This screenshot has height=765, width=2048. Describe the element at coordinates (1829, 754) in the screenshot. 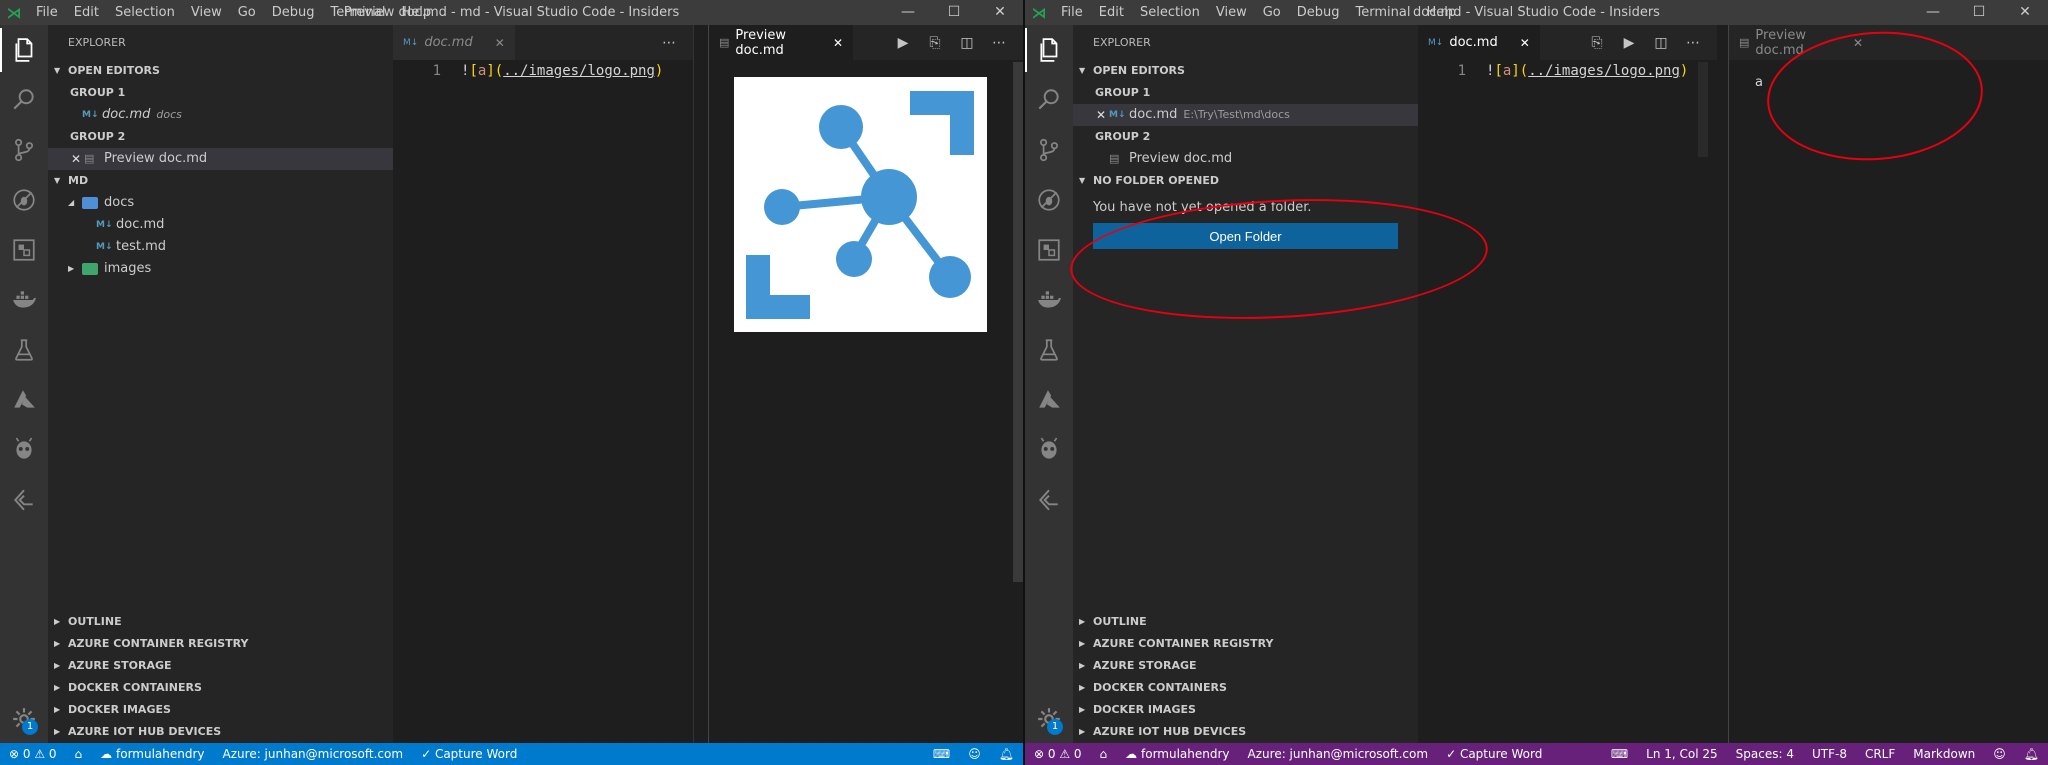

I see `encoding: UTF-8` at that location.